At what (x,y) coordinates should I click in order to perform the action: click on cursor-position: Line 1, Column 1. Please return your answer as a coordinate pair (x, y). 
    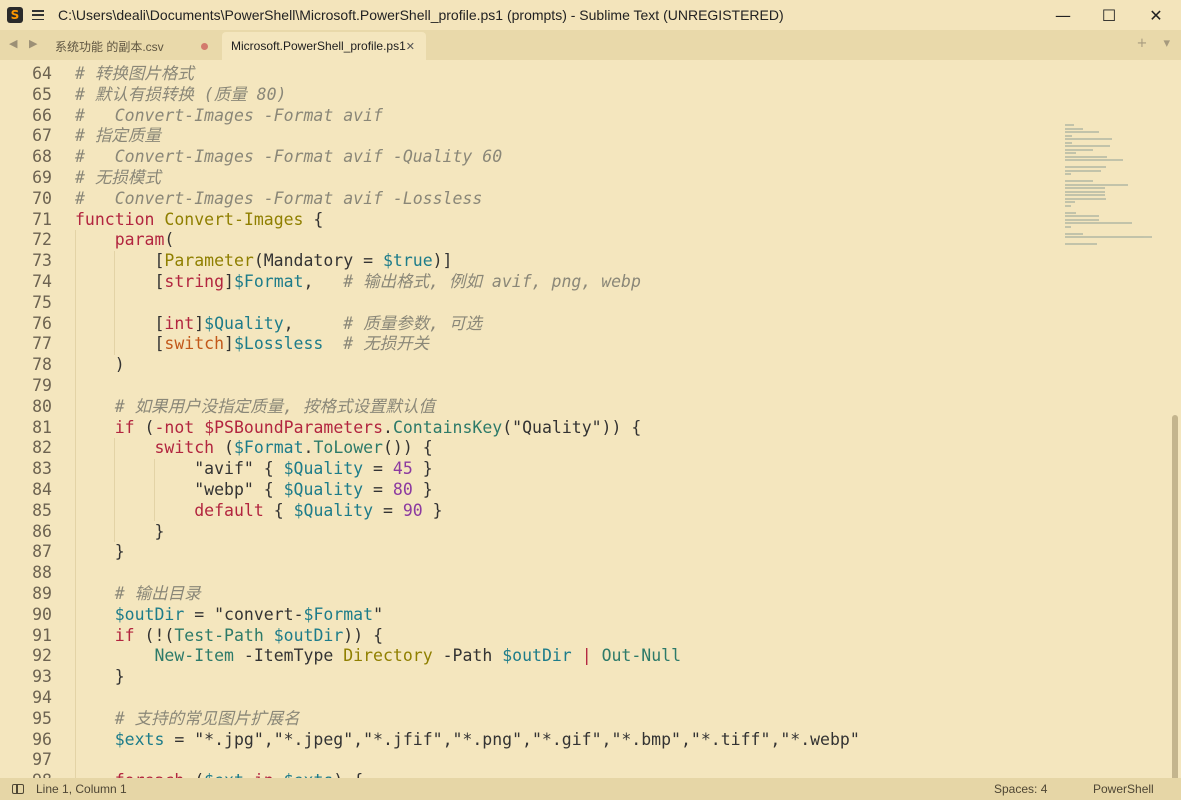
    Looking at the image, I should click on (81, 789).